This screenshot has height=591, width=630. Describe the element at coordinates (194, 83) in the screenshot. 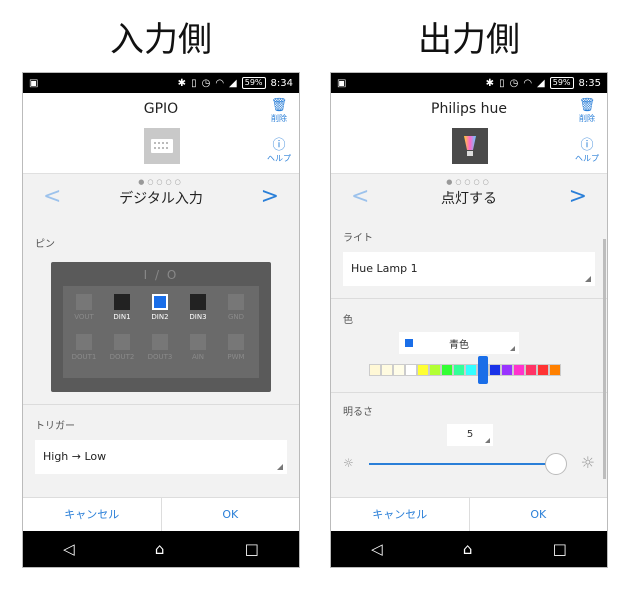

I see `vibrate-icon: ▯` at that location.